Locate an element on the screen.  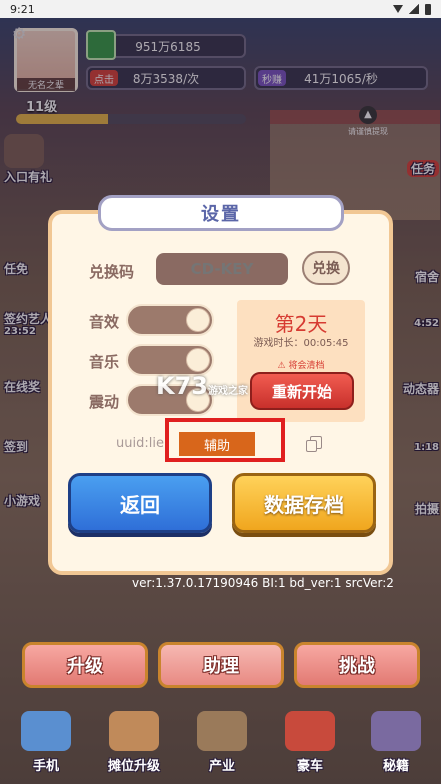
nav-stall-label: 摊位升级 is located at coordinates (133, 766).